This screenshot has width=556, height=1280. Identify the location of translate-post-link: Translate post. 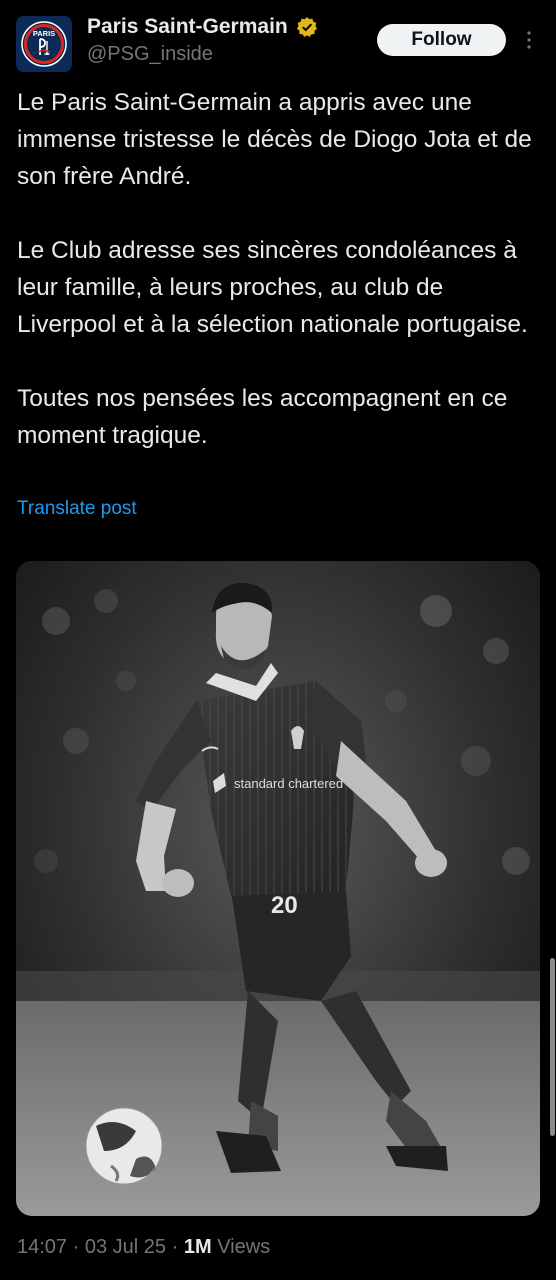
(77, 509).